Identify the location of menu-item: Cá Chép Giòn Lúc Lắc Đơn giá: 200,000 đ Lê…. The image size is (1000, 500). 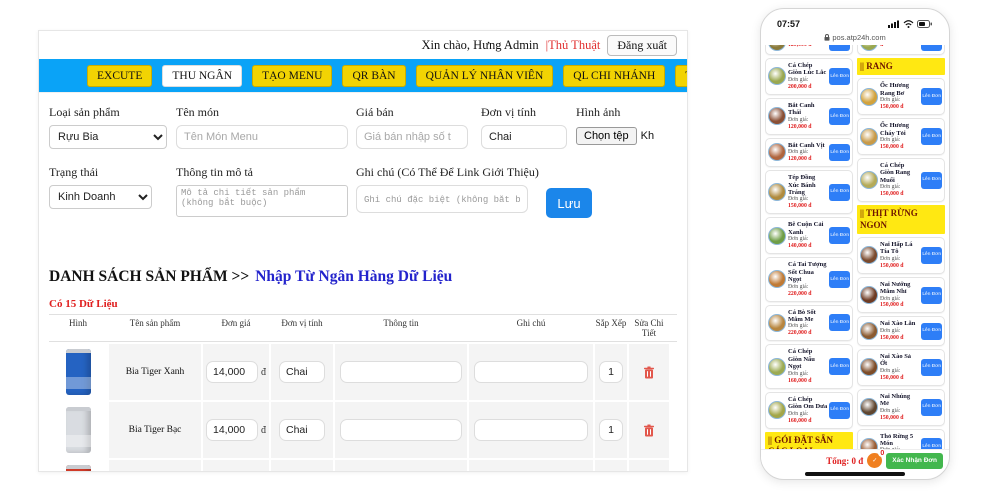
(809, 76).